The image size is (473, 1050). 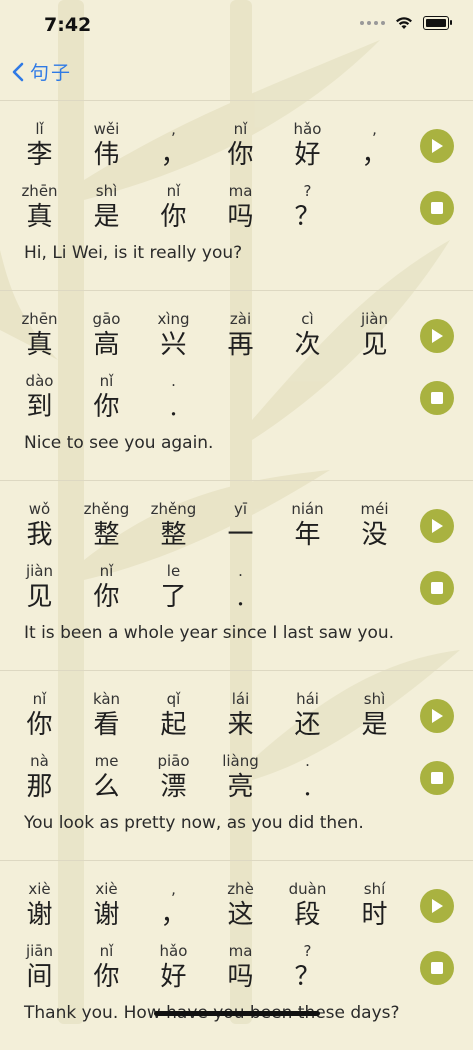 I want to click on pinyin-text: qǐ, so click(x=173, y=699).